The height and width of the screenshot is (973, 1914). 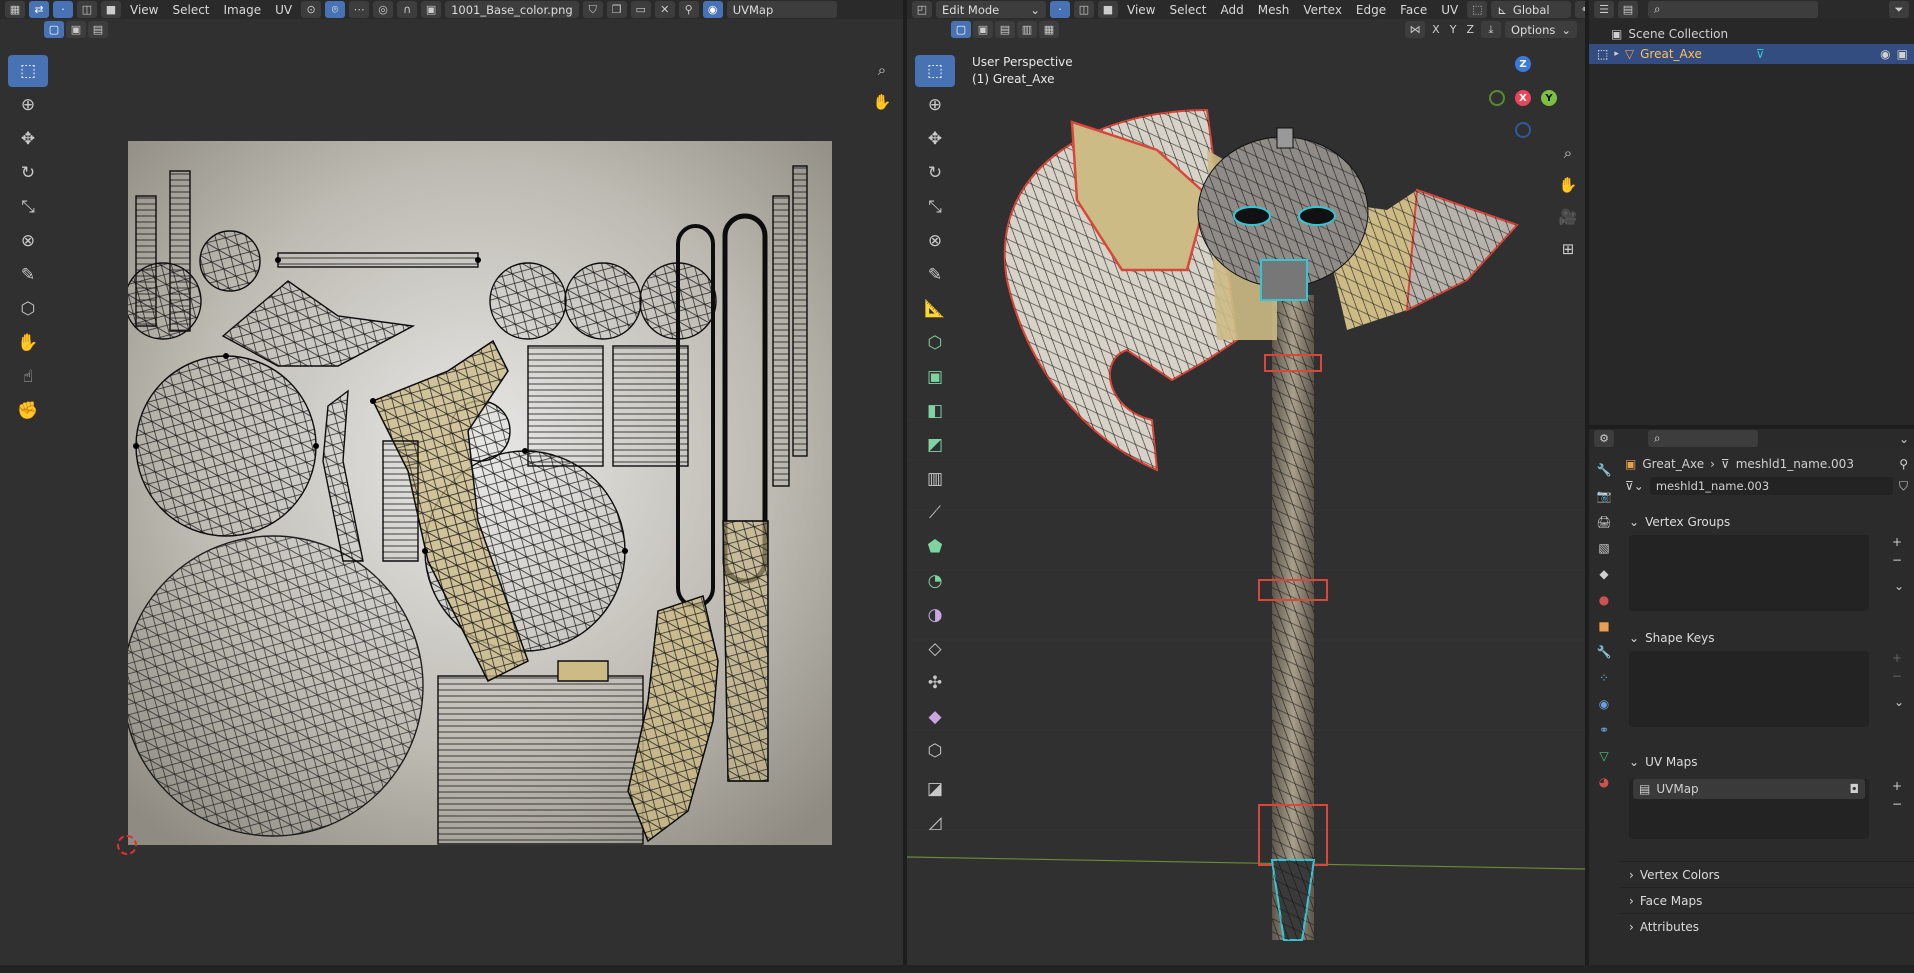 I want to click on data-tab-icon: ▽, so click(x=1604, y=756).